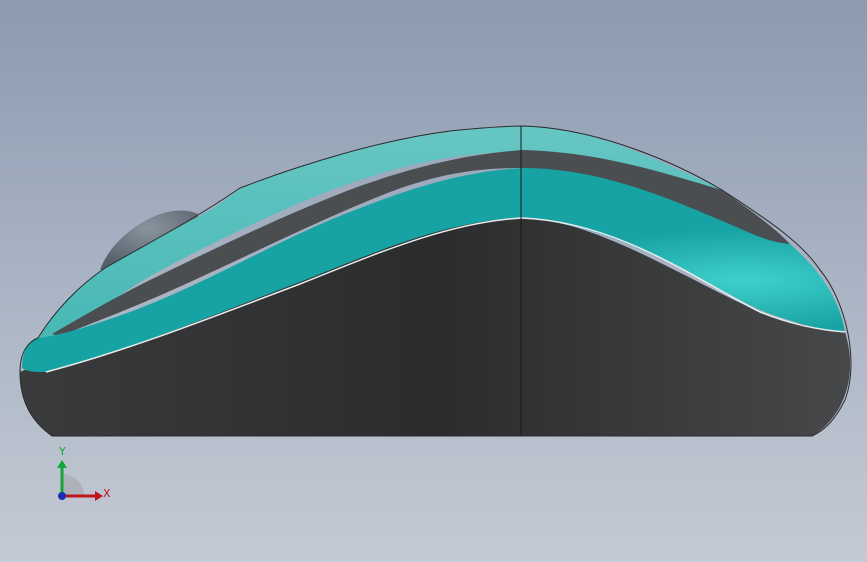 This screenshot has height=562, width=867. I want to click on y-axis-arrow, so click(62, 464).